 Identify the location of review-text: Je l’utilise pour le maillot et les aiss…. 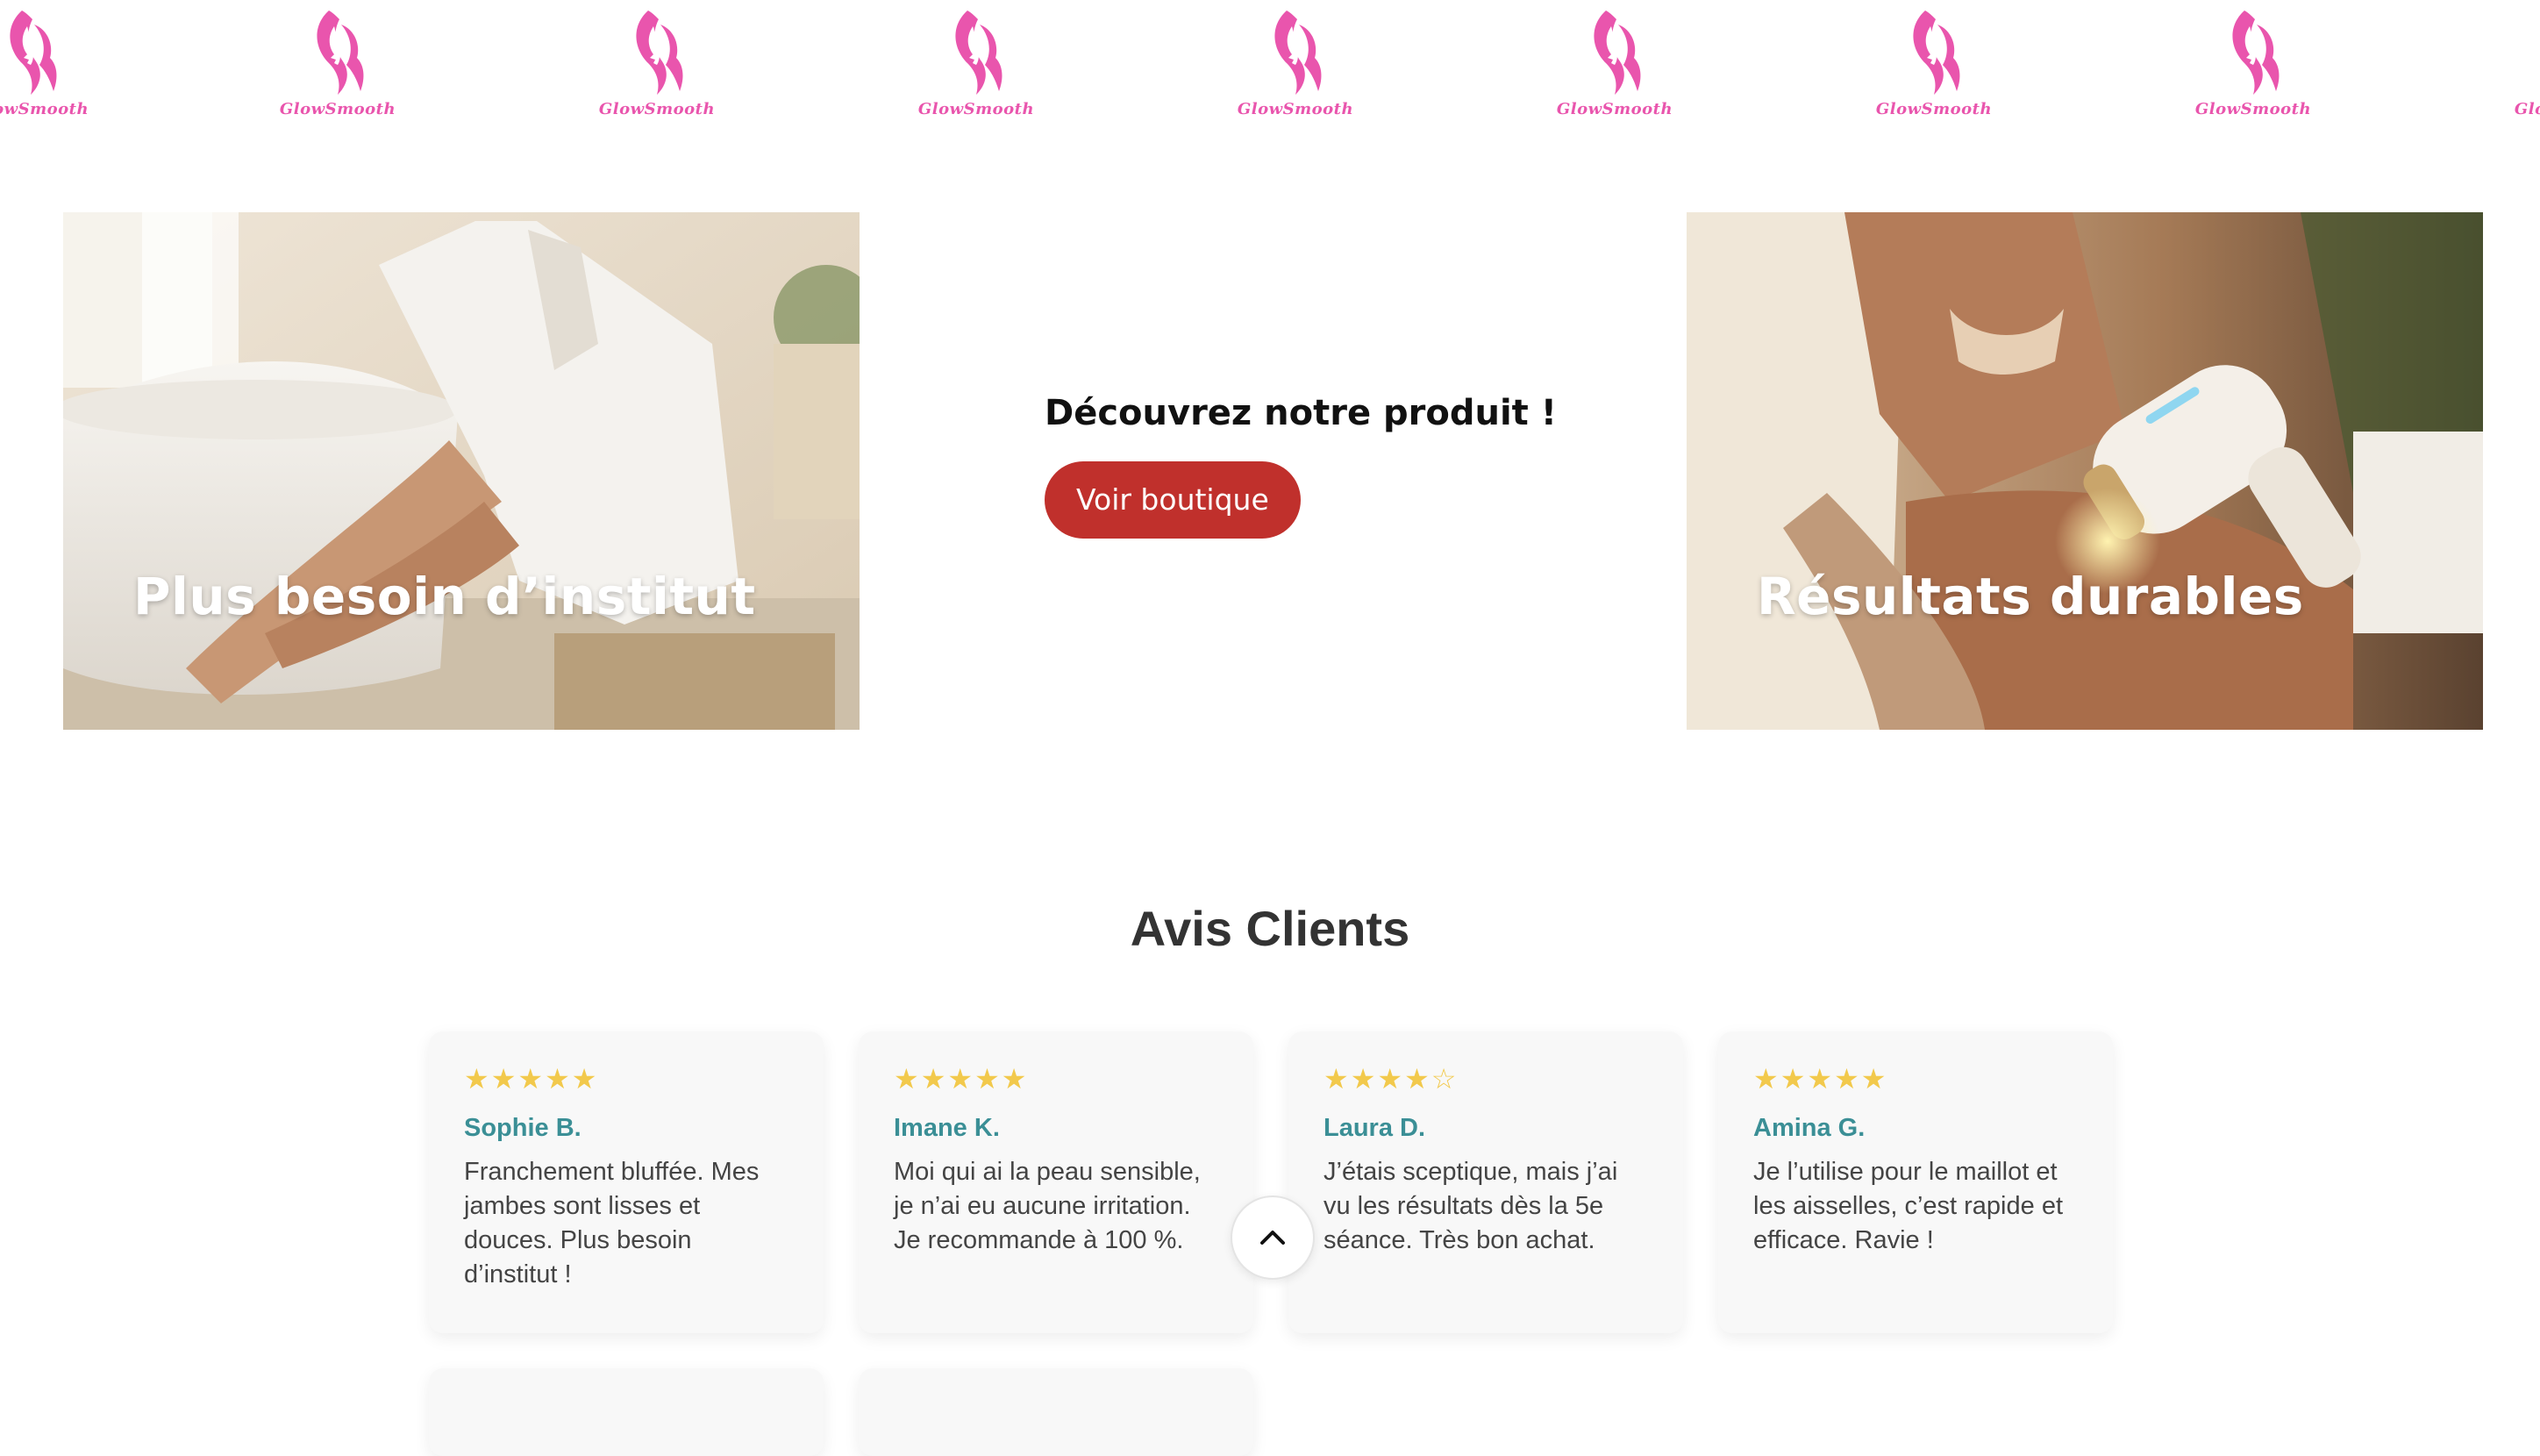
(1908, 1206).